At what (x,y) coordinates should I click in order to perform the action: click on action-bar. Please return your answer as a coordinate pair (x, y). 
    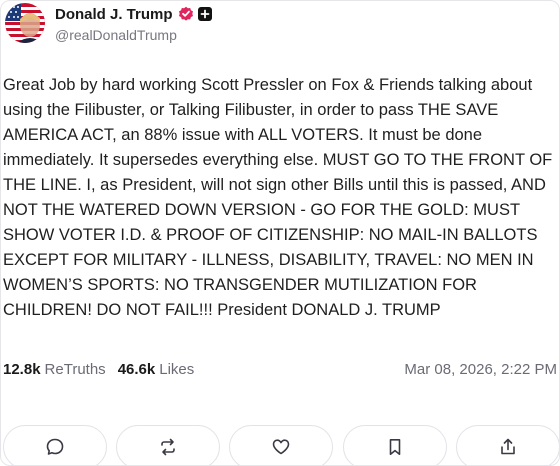
    Looking at the image, I should click on (280, 445).